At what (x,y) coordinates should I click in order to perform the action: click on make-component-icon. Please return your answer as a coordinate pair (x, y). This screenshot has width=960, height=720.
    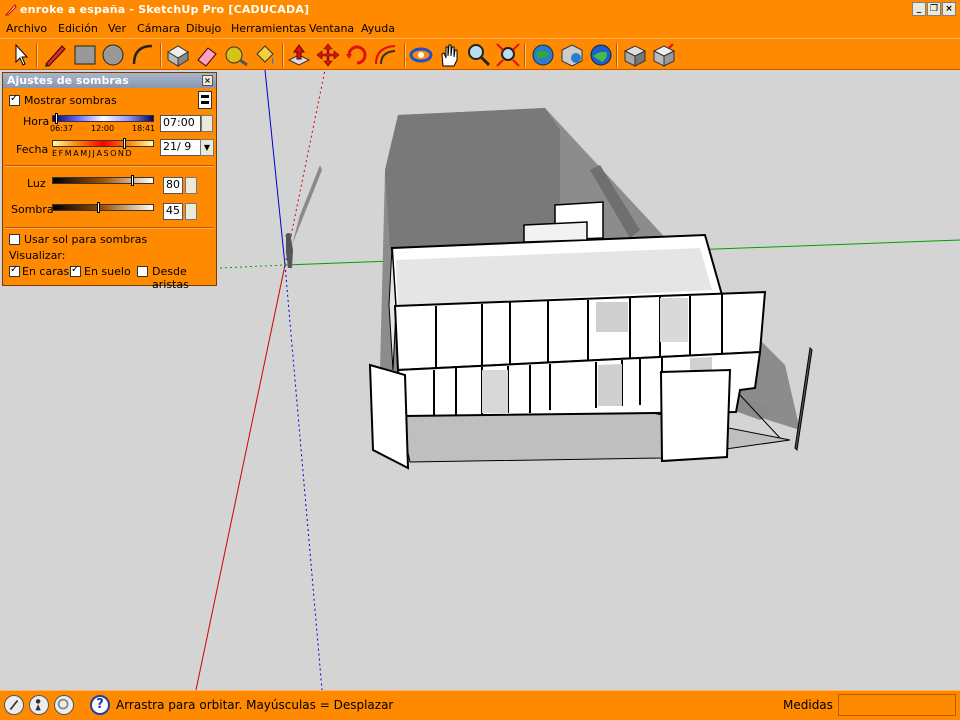
    Looking at the image, I should click on (178, 55).